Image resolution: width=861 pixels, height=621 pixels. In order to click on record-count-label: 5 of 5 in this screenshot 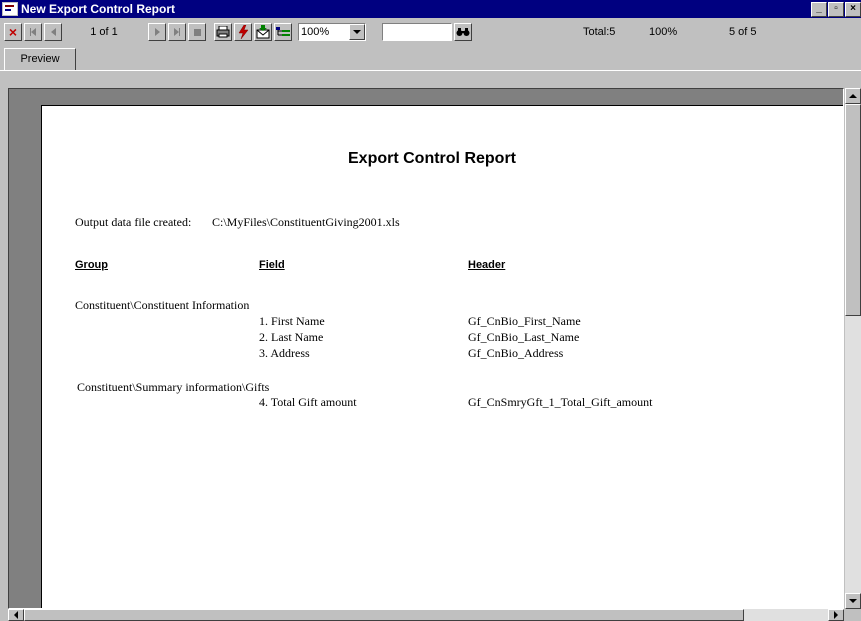, I will do `click(743, 32)`.